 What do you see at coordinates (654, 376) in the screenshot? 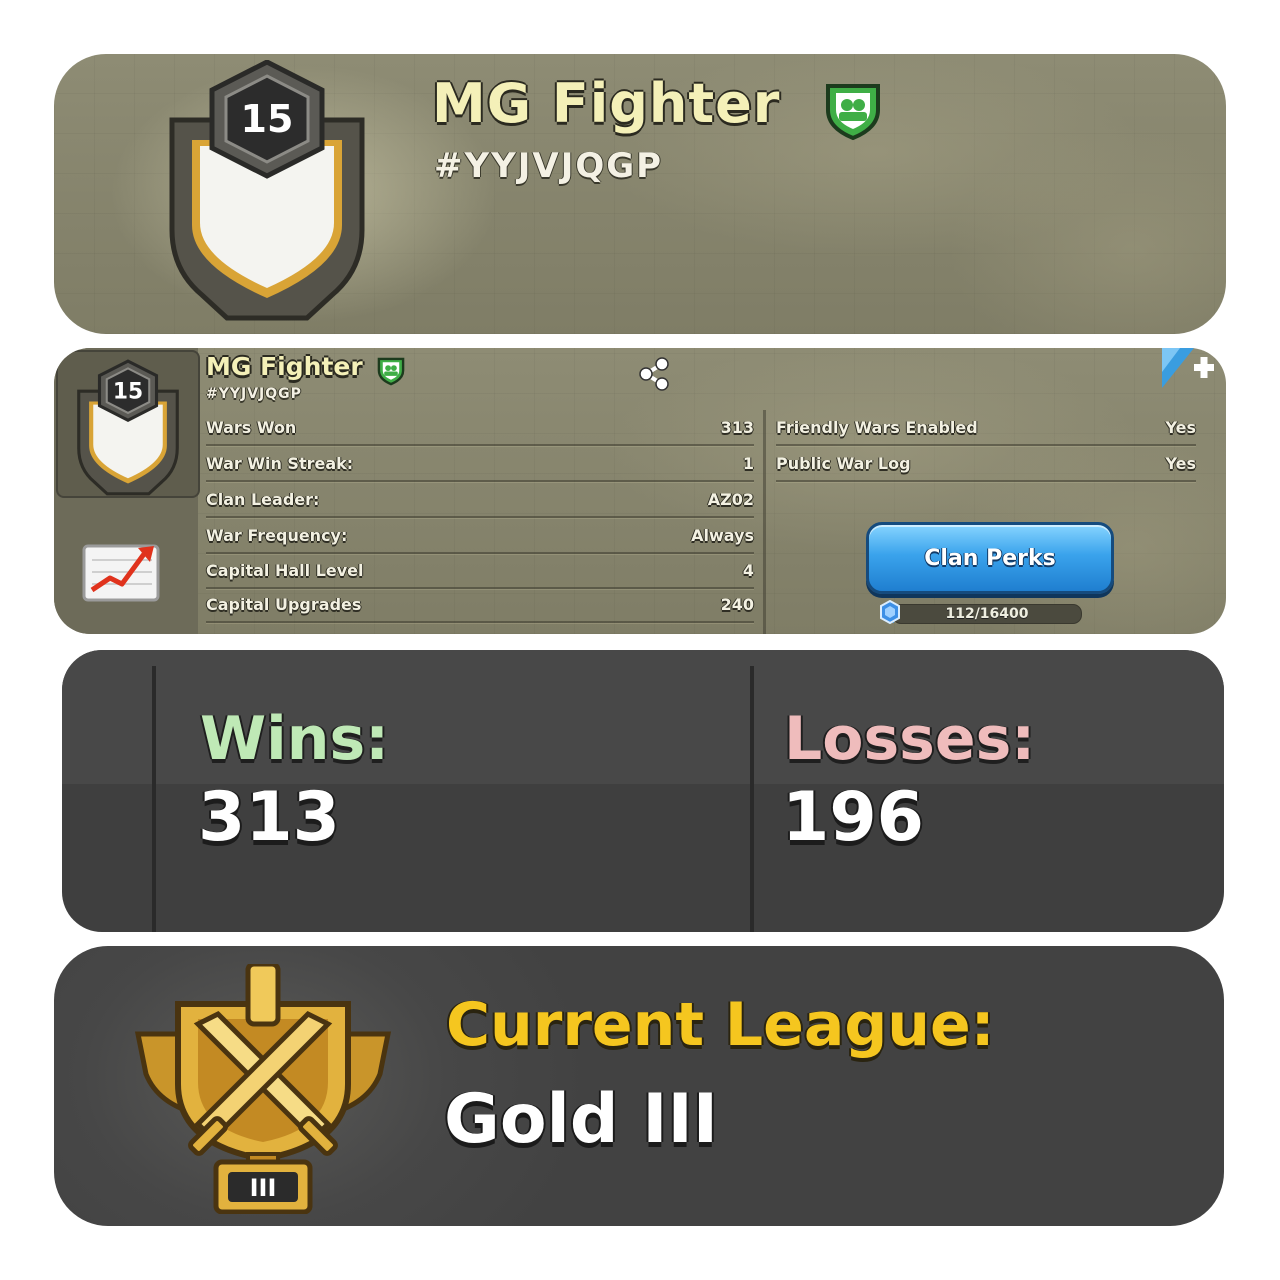
I see `share-icon` at bounding box center [654, 376].